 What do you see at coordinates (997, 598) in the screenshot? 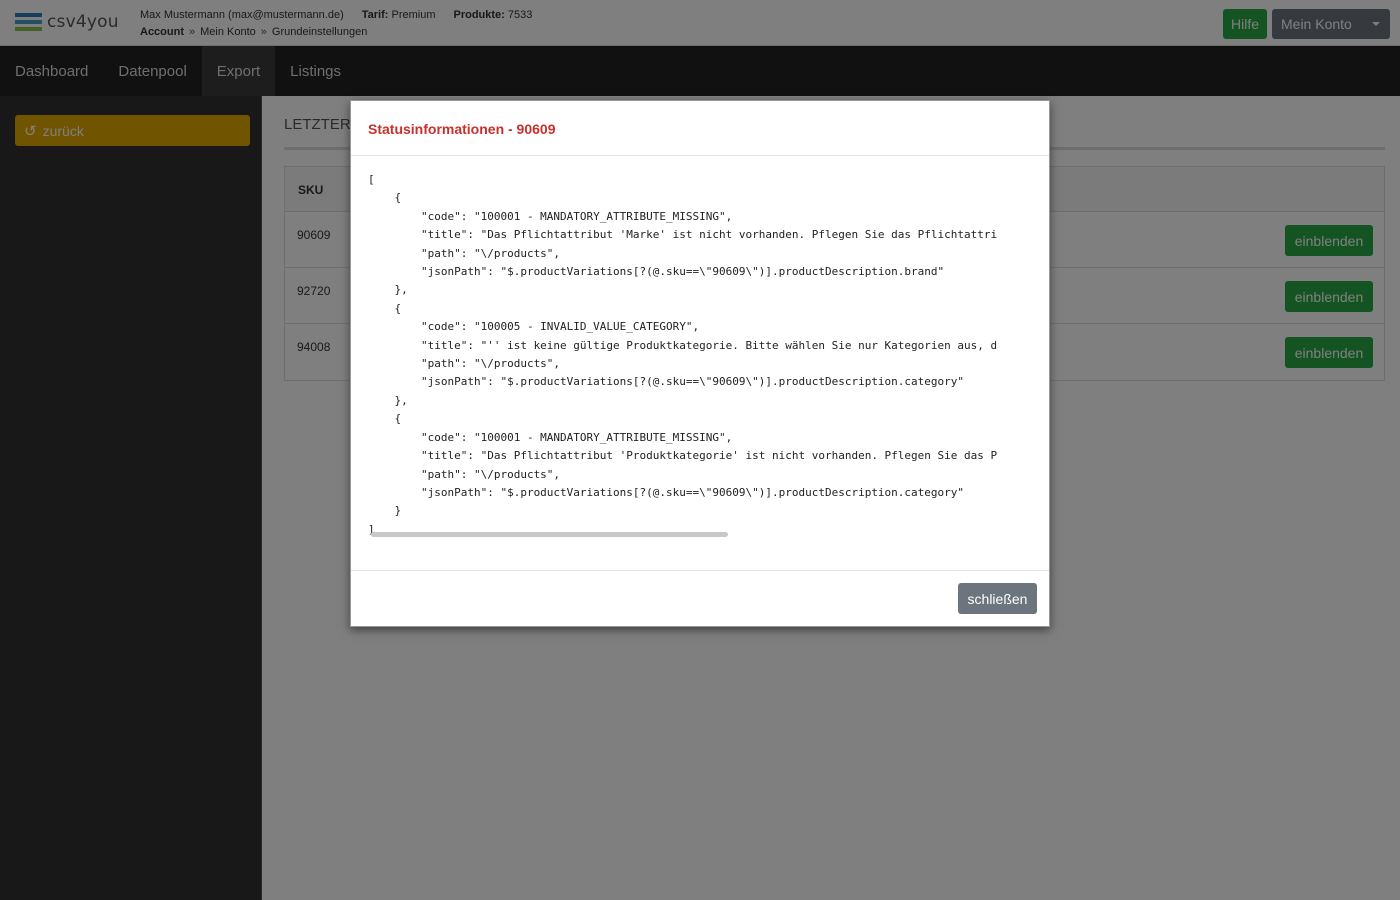
I see `close-button: schließen` at bounding box center [997, 598].